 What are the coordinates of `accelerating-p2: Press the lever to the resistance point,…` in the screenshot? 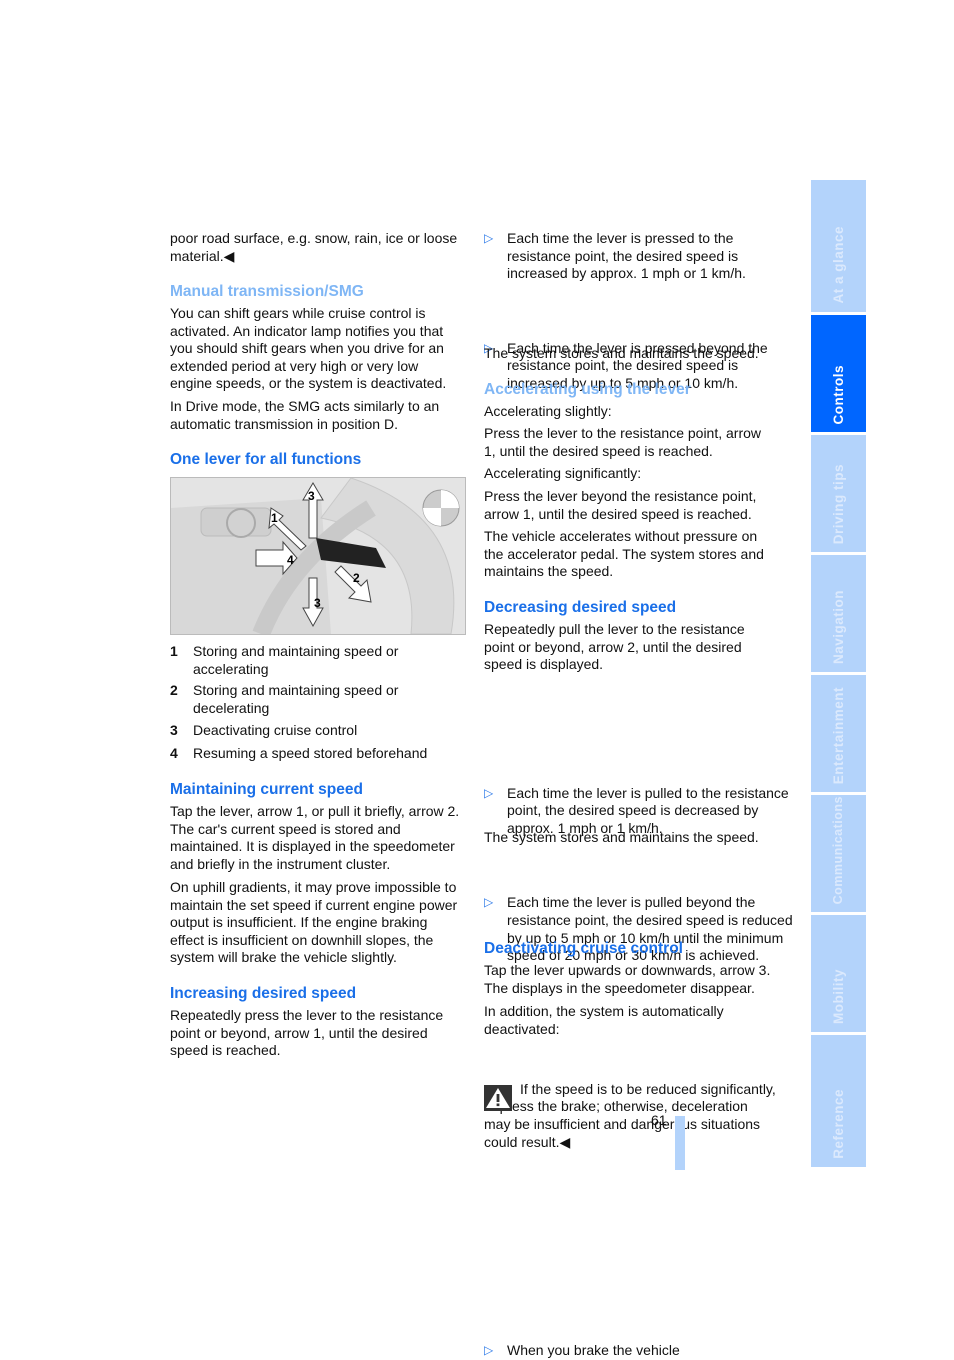 It's located at (623, 442).